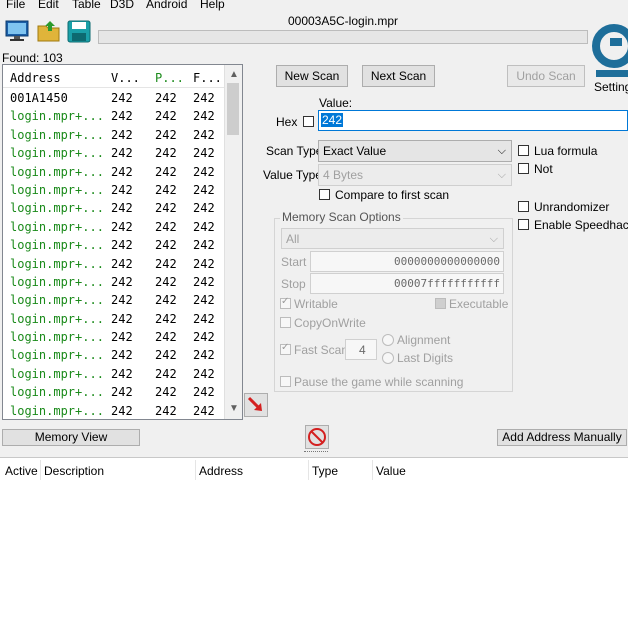 This screenshot has width=628, height=641. What do you see at coordinates (221, 471) in the screenshot?
I see `col-list-address: Address` at bounding box center [221, 471].